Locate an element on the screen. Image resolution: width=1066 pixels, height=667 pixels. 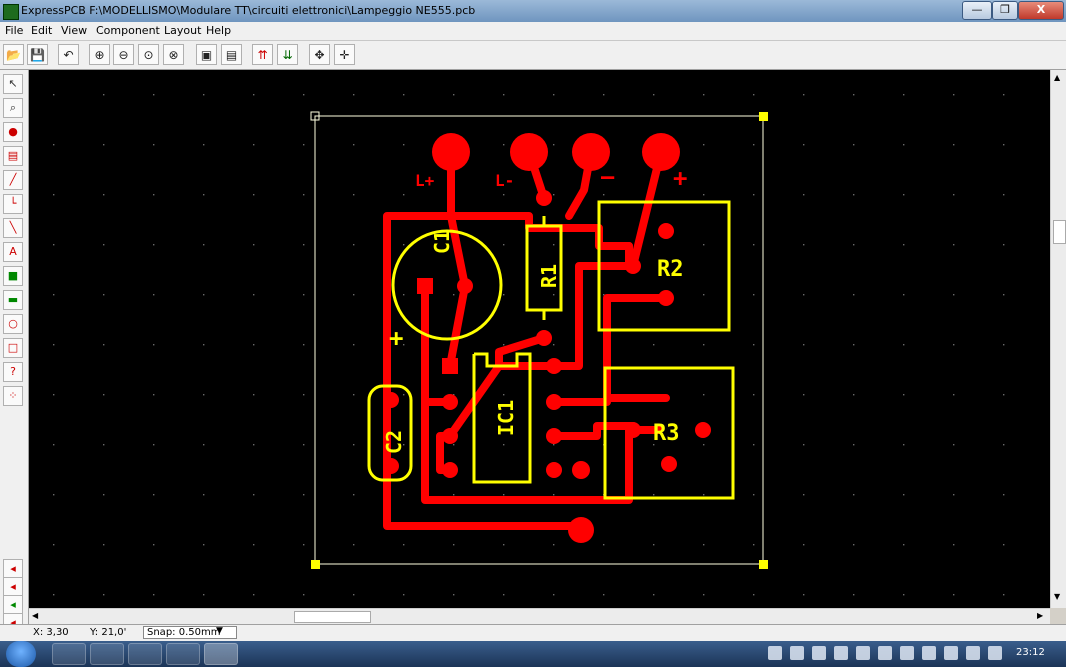
clock: 23:12 is located at coordinates (1030, 652).